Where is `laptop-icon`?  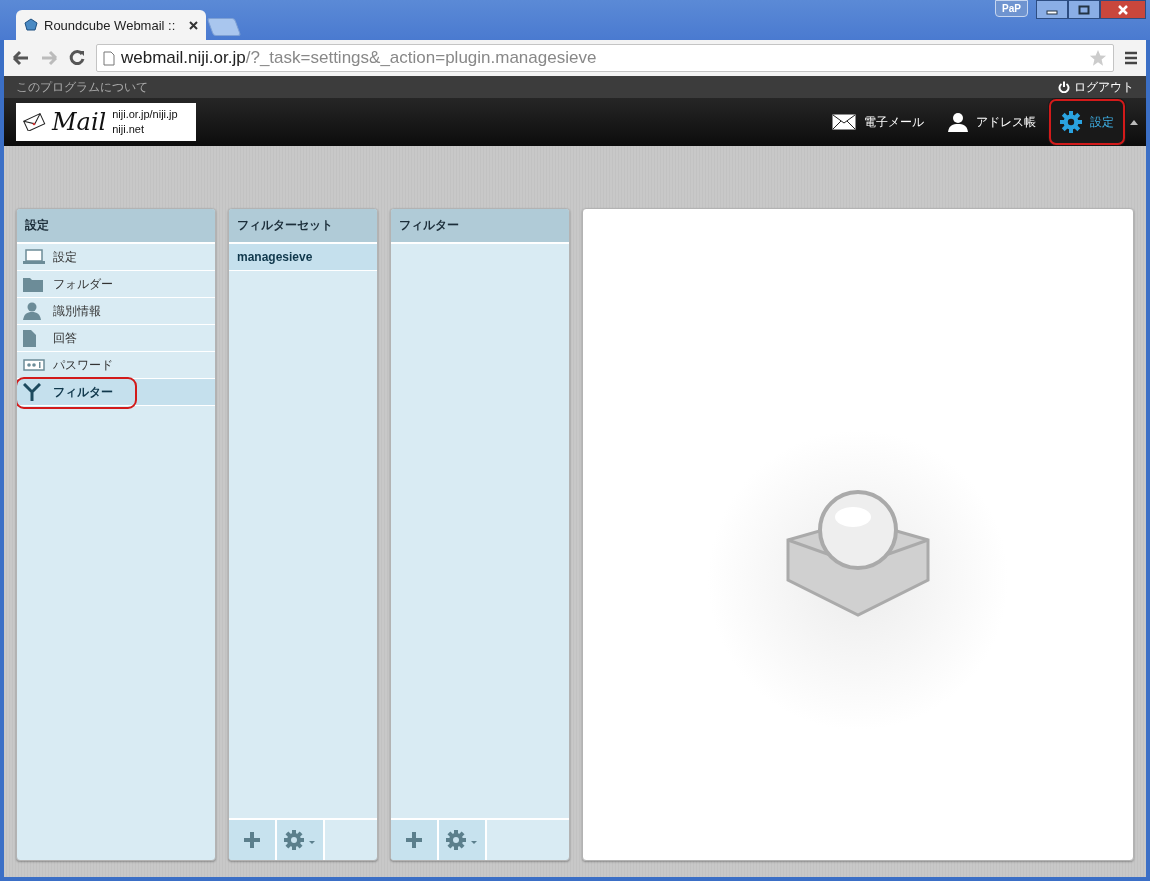
laptop-icon is located at coordinates (34, 257).